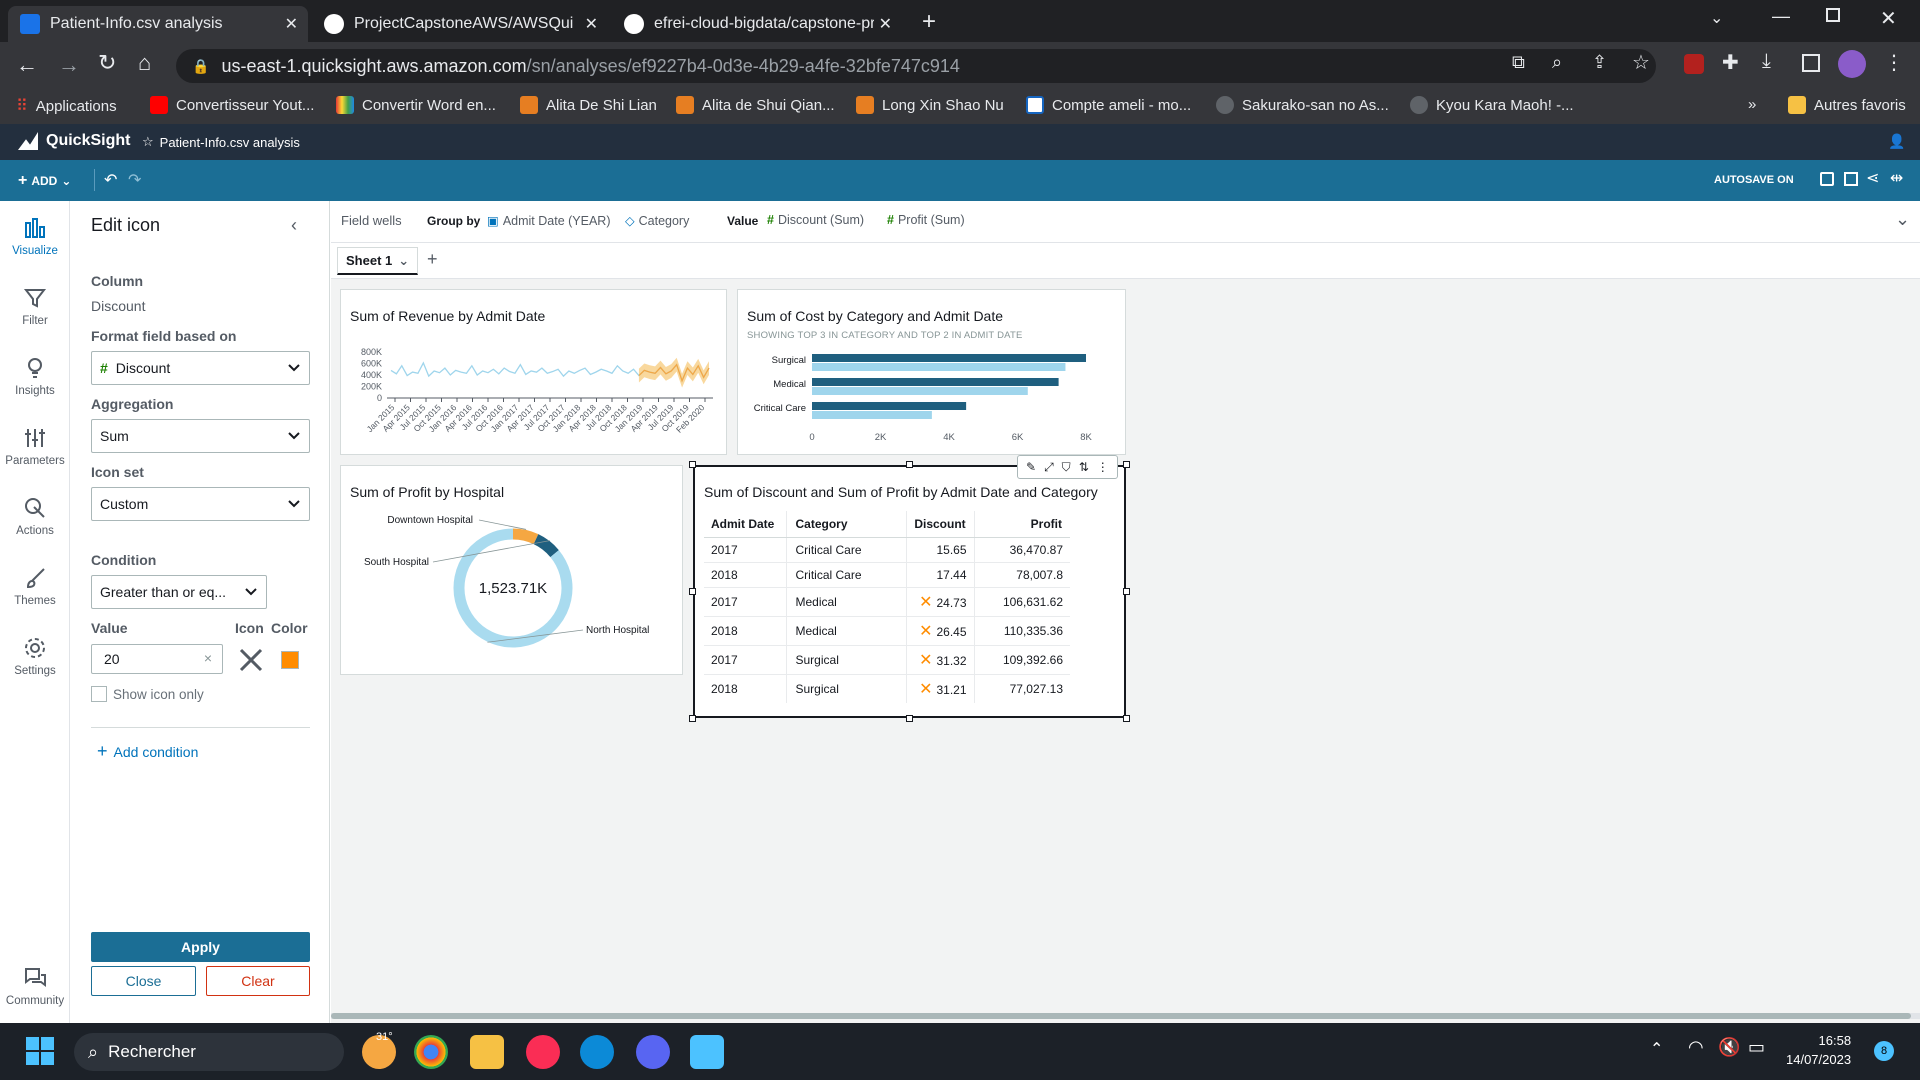 The image size is (1920, 1080). Describe the element at coordinates (200, 436) in the screenshot. I see `aggregation-select: Sum` at that location.